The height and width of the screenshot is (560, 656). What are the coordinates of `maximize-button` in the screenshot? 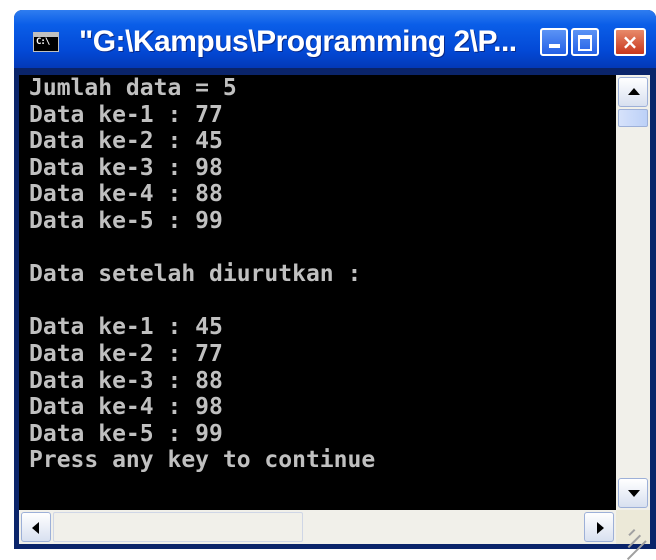 It's located at (585, 42).